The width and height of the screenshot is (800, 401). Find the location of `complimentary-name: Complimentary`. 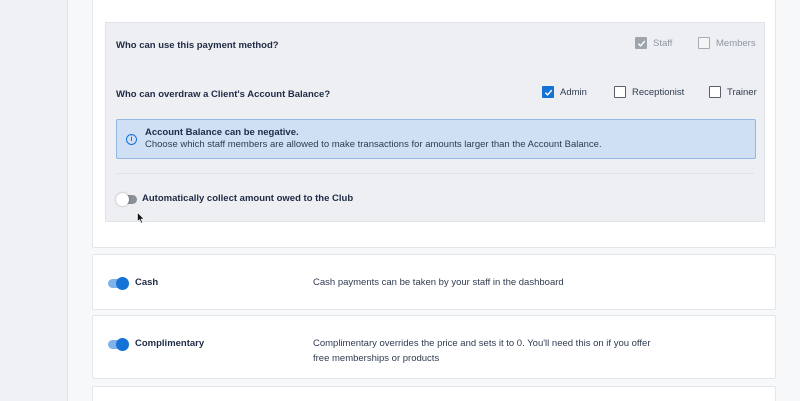

complimentary-name: Complimentary is located at coordinates (170, 343).